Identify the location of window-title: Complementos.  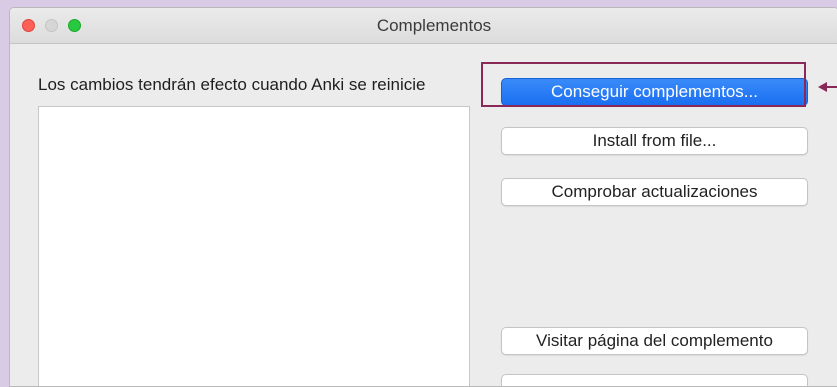
(434, 25).